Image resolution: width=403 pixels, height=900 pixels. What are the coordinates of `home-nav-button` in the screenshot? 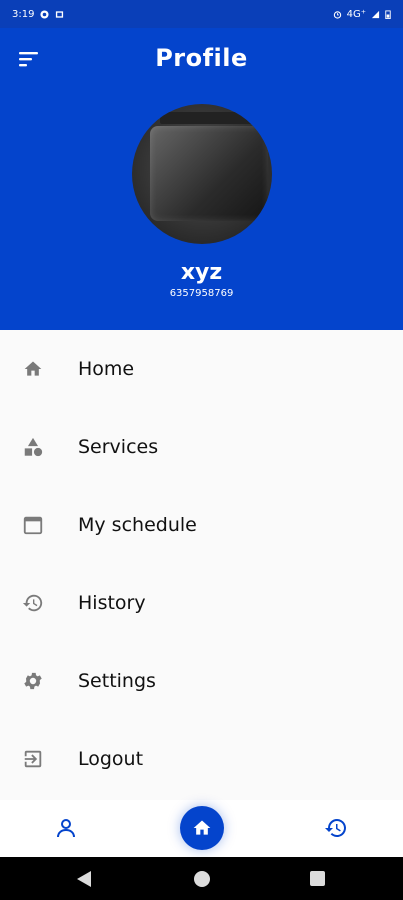 It's located at (202, 828).